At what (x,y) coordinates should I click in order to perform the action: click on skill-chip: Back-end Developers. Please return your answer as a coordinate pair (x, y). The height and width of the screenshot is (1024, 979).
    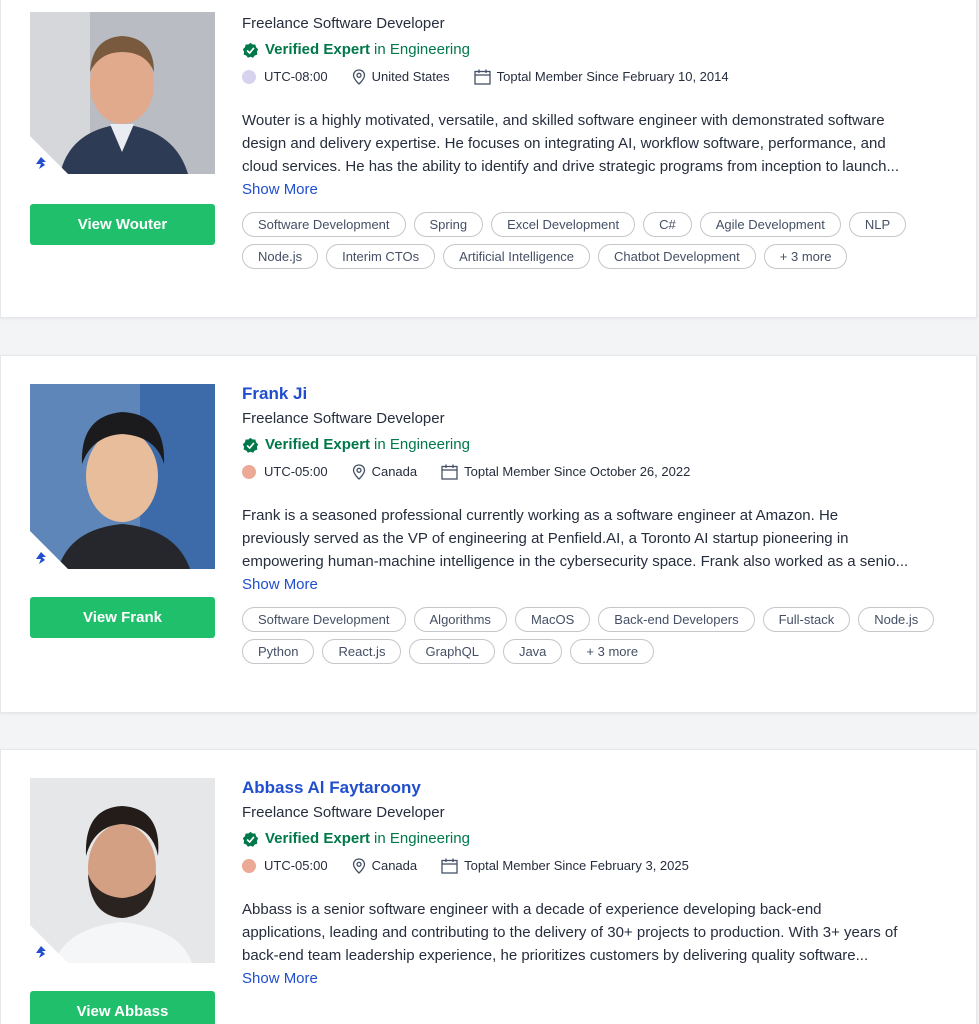
    Looking at the image, I should click on (676, 619).